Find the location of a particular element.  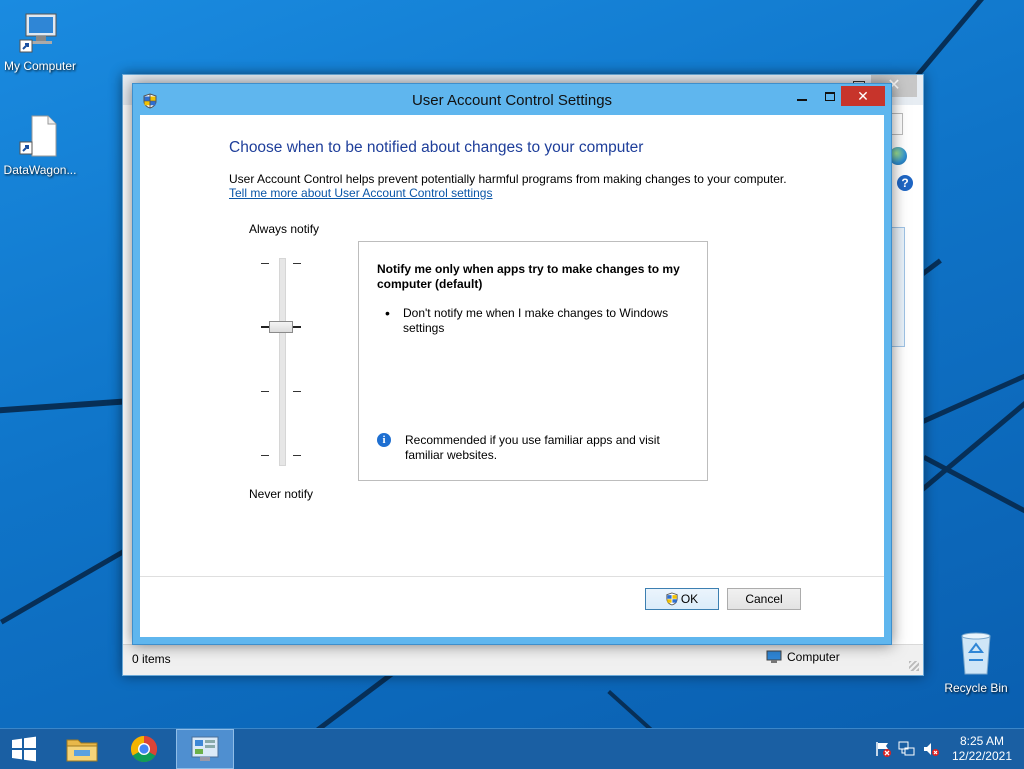

ok-button: OK is located at coordinates (682, 599).